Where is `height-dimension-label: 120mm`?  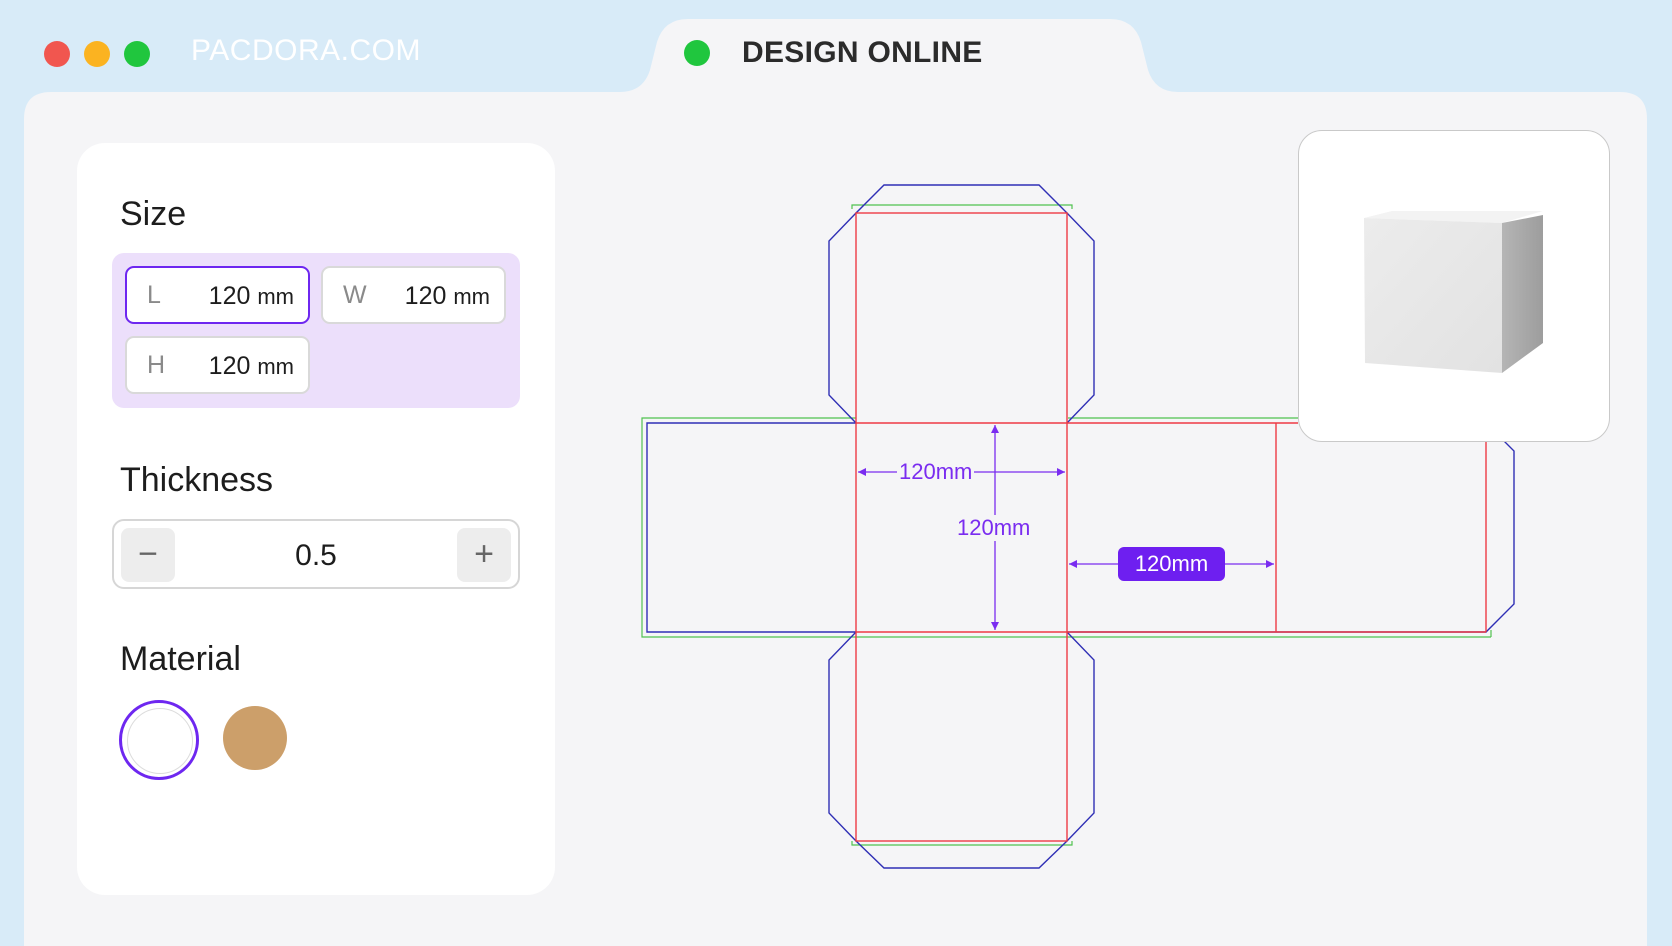 height-dimension-label: 120mm is located at coordinates (994, 528).